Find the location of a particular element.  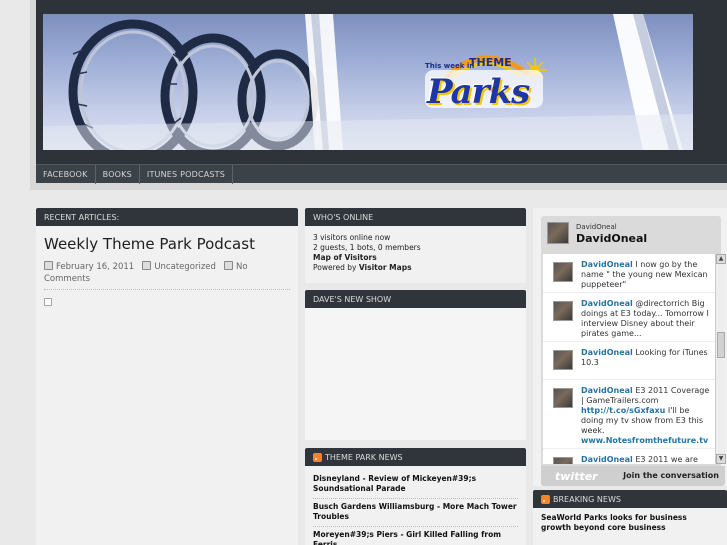

article-date: February 16, 2011 is located at coordinates (95, 267).